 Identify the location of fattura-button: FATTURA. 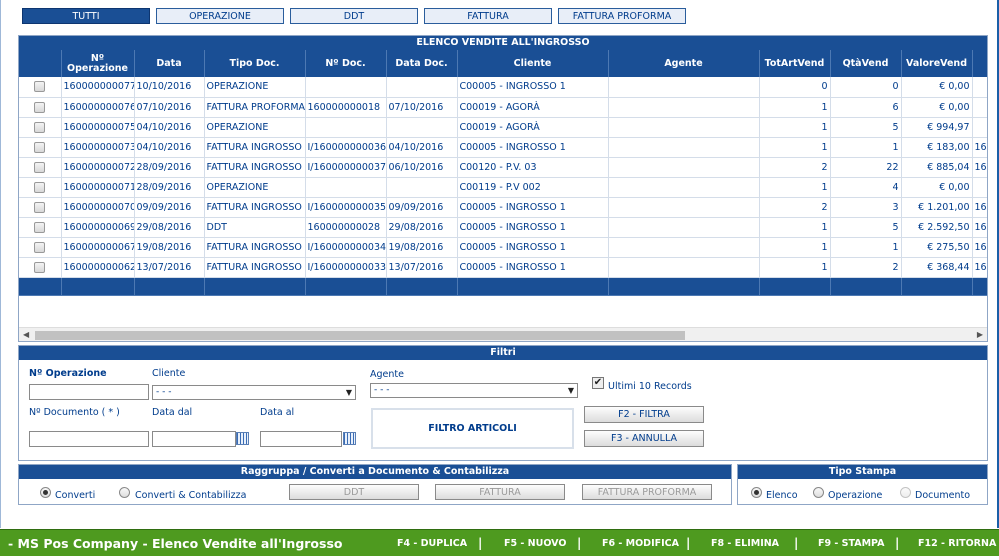
(500, 492).